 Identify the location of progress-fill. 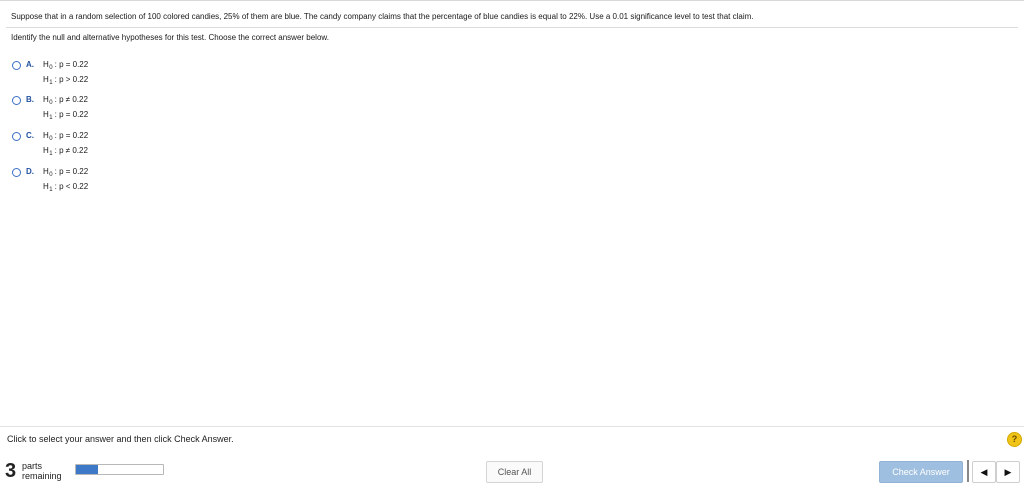
(87, 469).